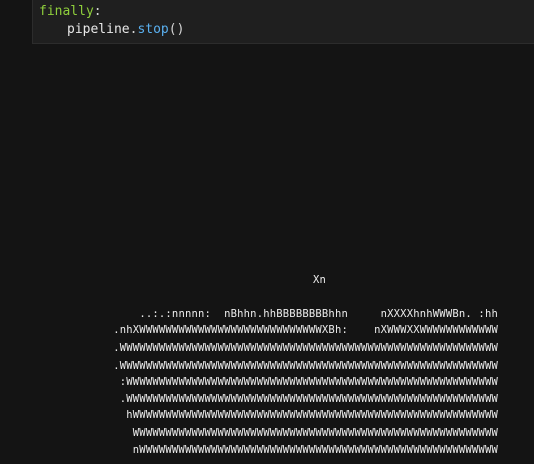 This screenshot has height=464, width=534. Describe the element at coordinates (66, 11) in the screenshot. I see `keyword-finally: finally` at that location.